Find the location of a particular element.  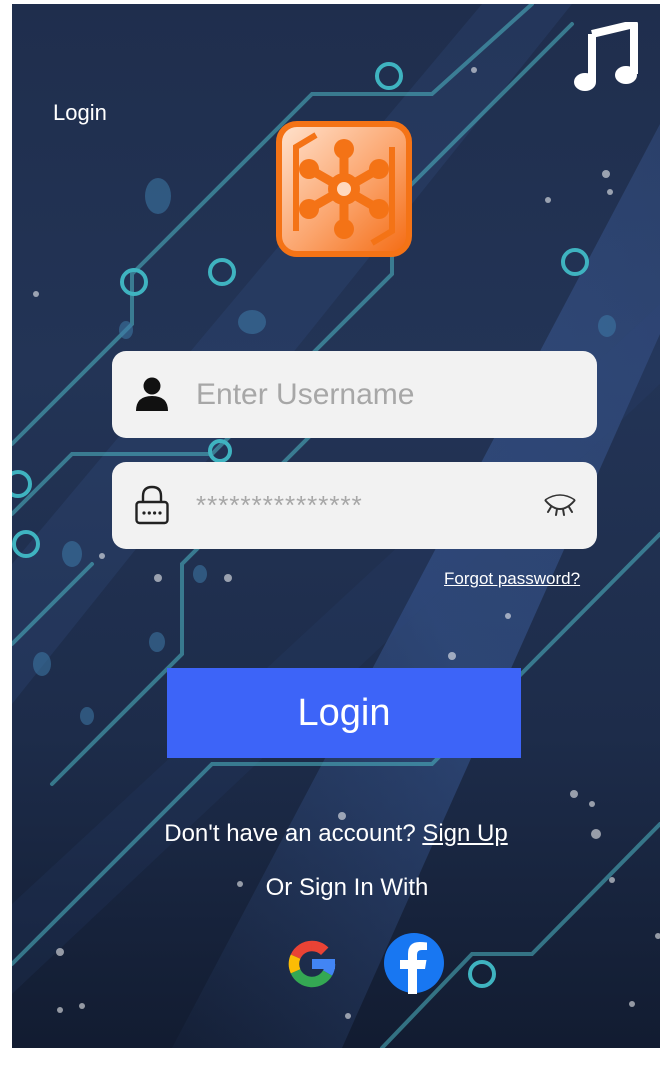

password-field is located at coordinates (354, 505).